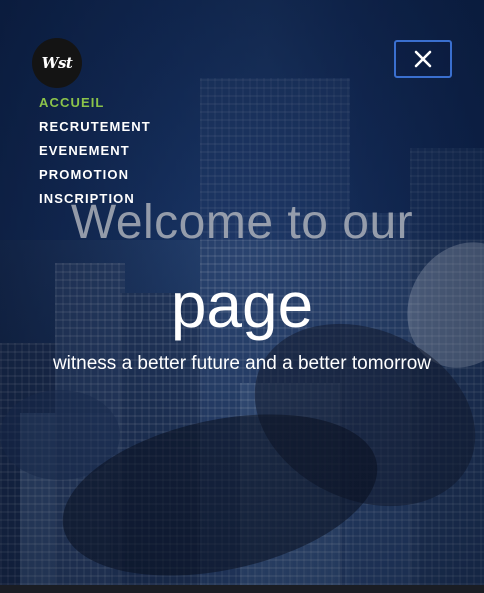 The height and width of the screenshot is (593, 484). What do you see at coordinates (95, 178) in the screenshot?
I see `nav-item-promotion: PROMOTION` at bounding box center [95, 178].